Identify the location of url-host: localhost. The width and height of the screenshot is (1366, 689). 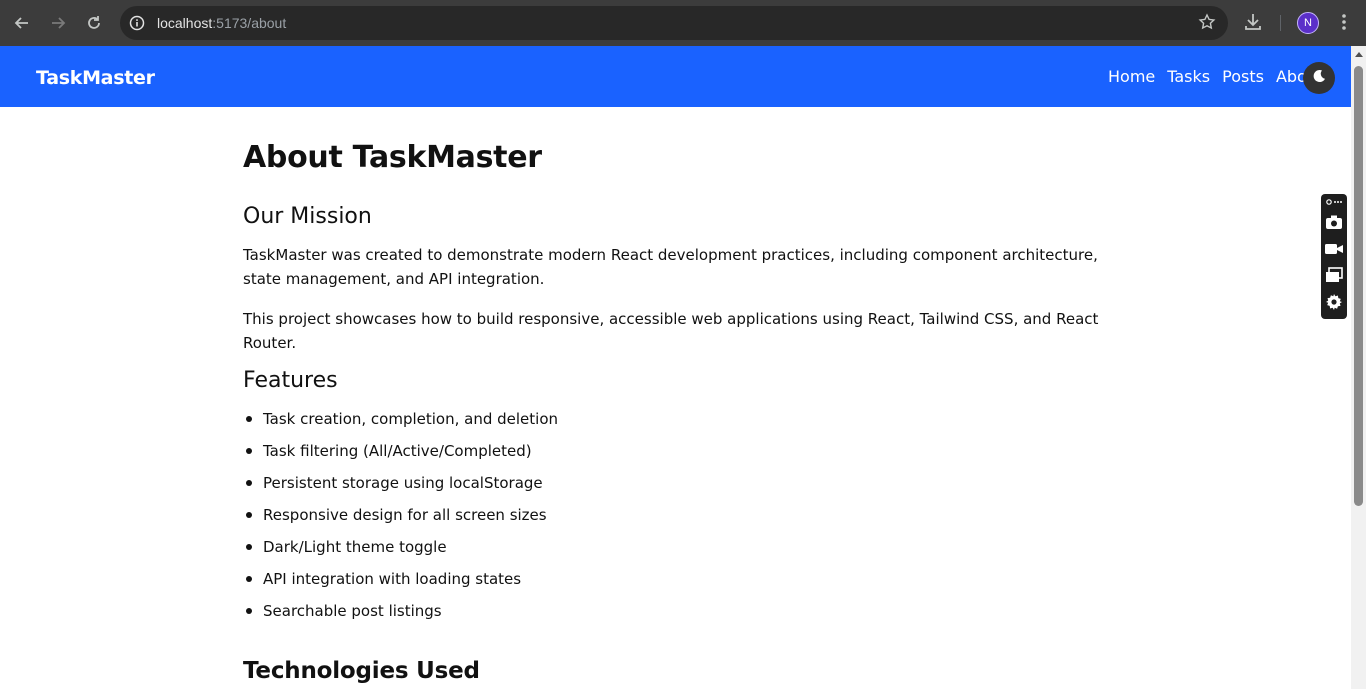
(185, 23).